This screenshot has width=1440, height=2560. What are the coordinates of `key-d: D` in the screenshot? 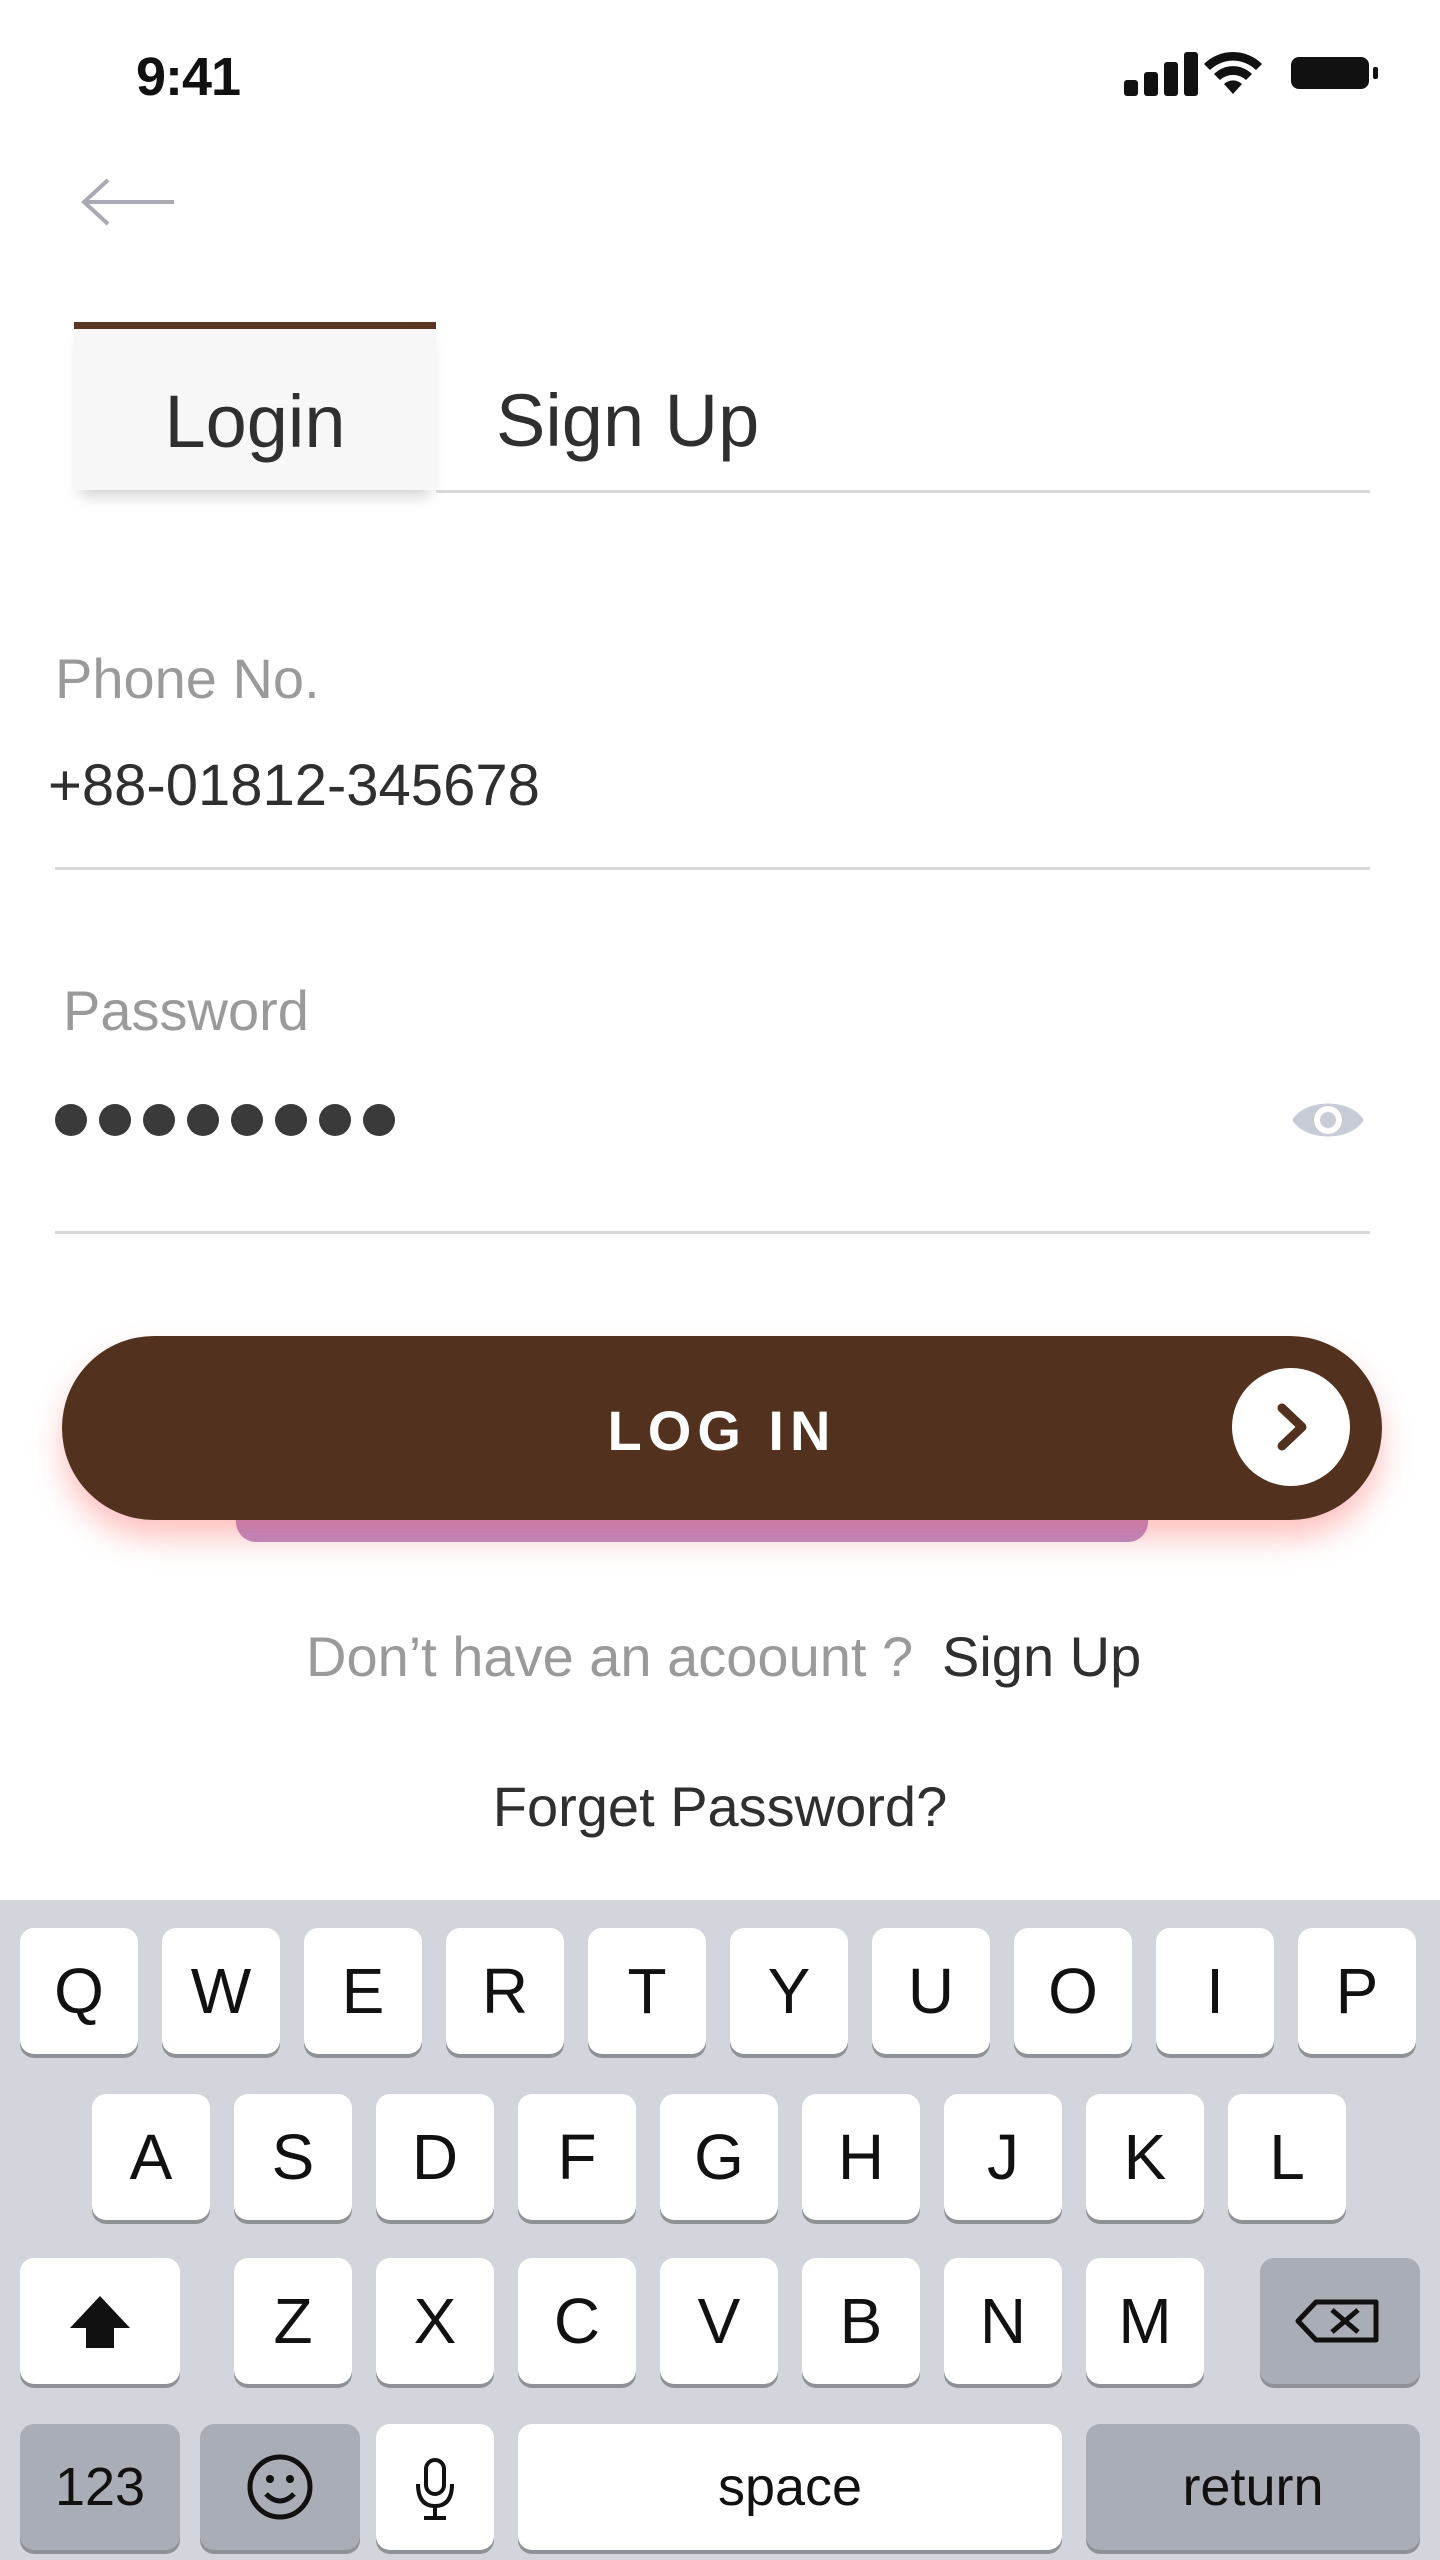 It's located at (435, 2157).